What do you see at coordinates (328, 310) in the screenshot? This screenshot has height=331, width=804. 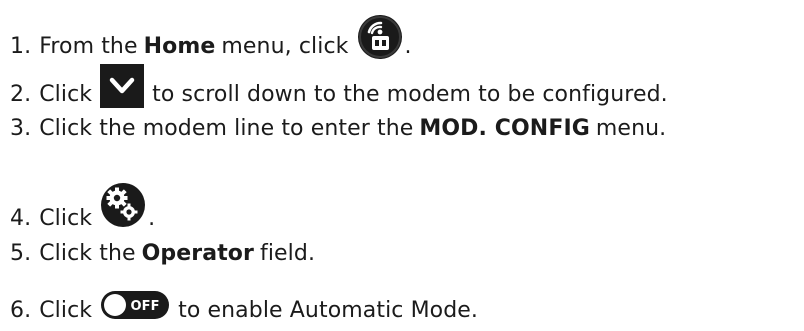 I see `step-text: to enable Automatic Mode.` at bounding box center [328, 310].